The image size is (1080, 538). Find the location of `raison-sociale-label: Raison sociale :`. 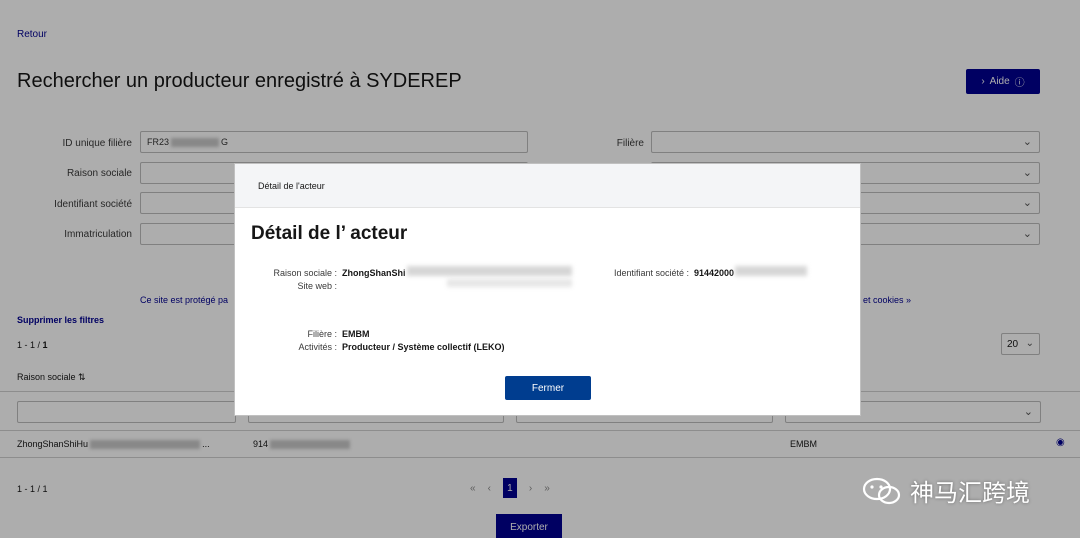

raison-sociale-label: Raison sociale : is located at coordinates (305, 273).